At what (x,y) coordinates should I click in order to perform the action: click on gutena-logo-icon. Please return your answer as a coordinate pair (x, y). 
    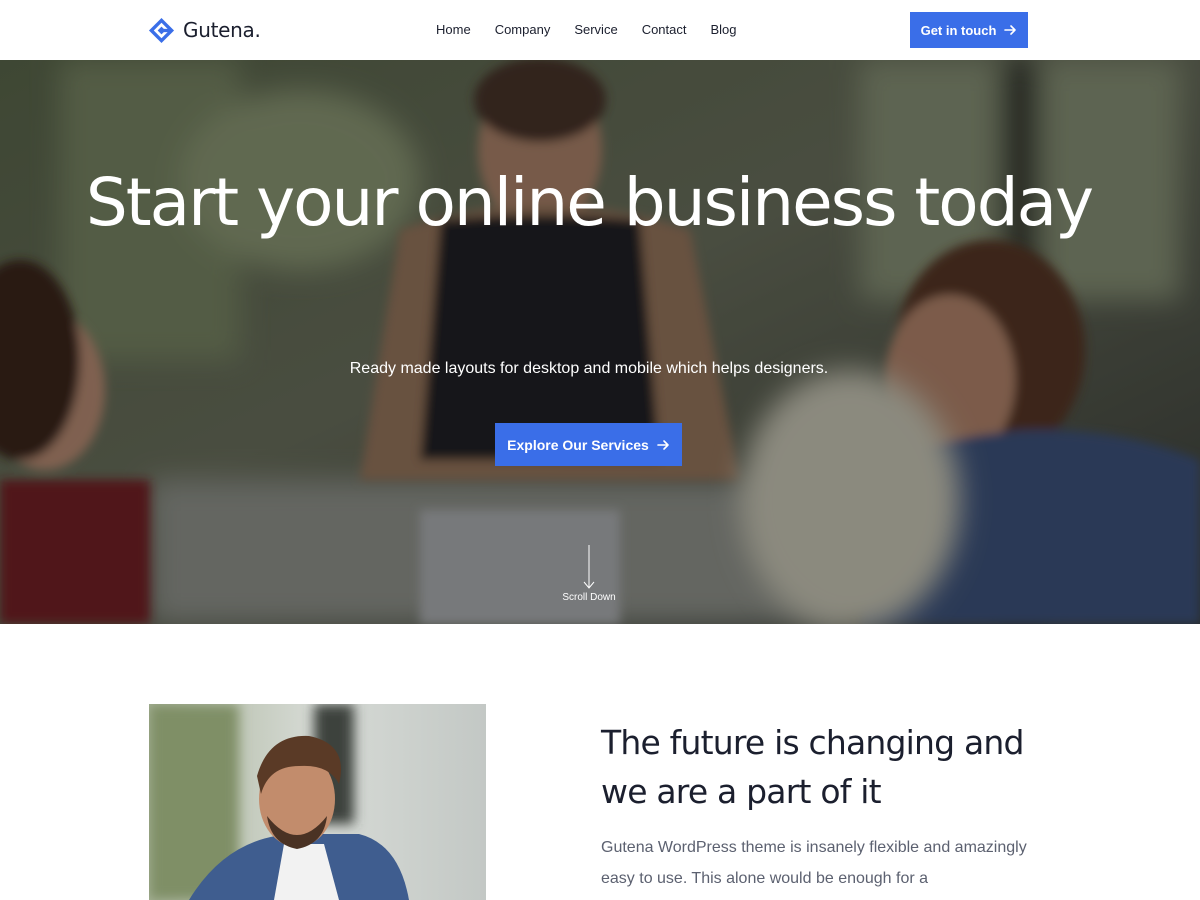
    Looking at the image, I should click on (161, 30).